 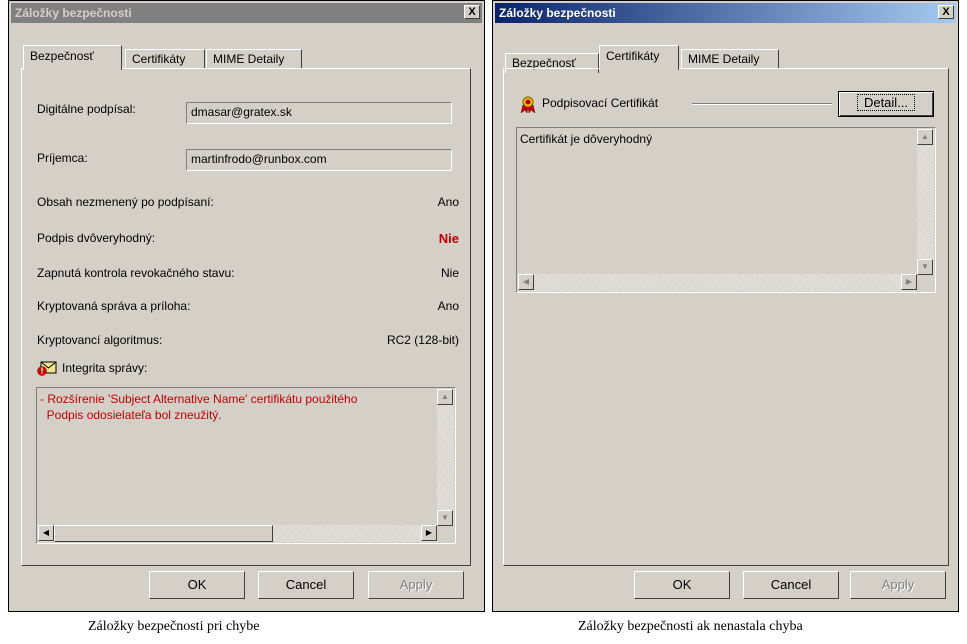 I want to click on row-value: RC2 (128-bit), so click(x=422, y=340).